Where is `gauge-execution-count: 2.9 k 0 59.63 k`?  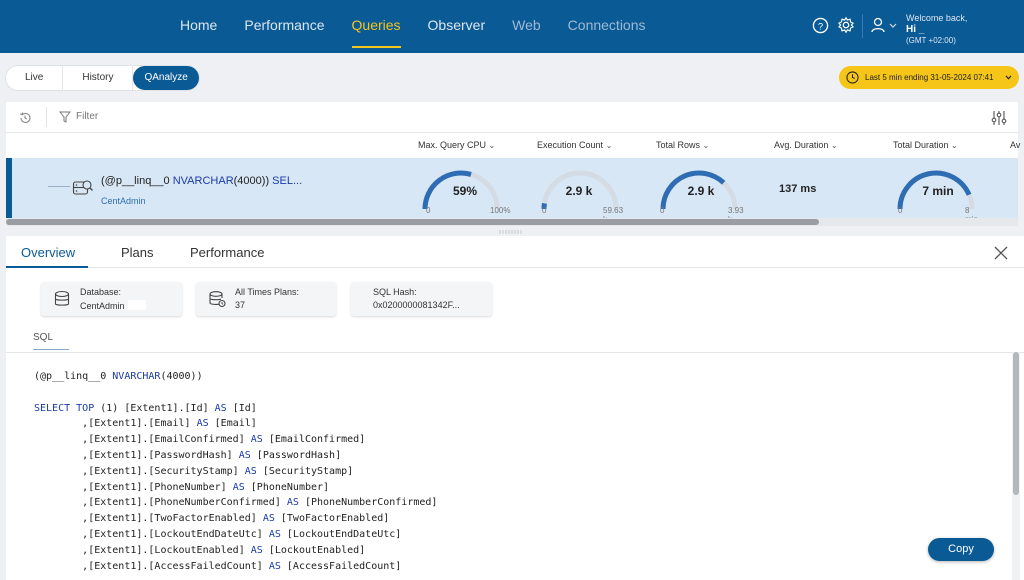 gauge-execution-count: 2.9 k 0 59.63 k is located at coordinates (581, 194).